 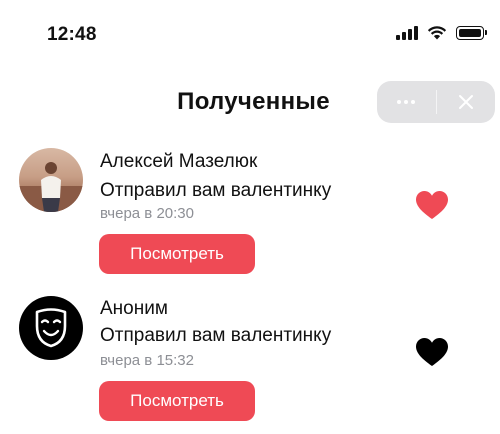 I want to click on cellular-signal-icon, so click(x=407, y=32).